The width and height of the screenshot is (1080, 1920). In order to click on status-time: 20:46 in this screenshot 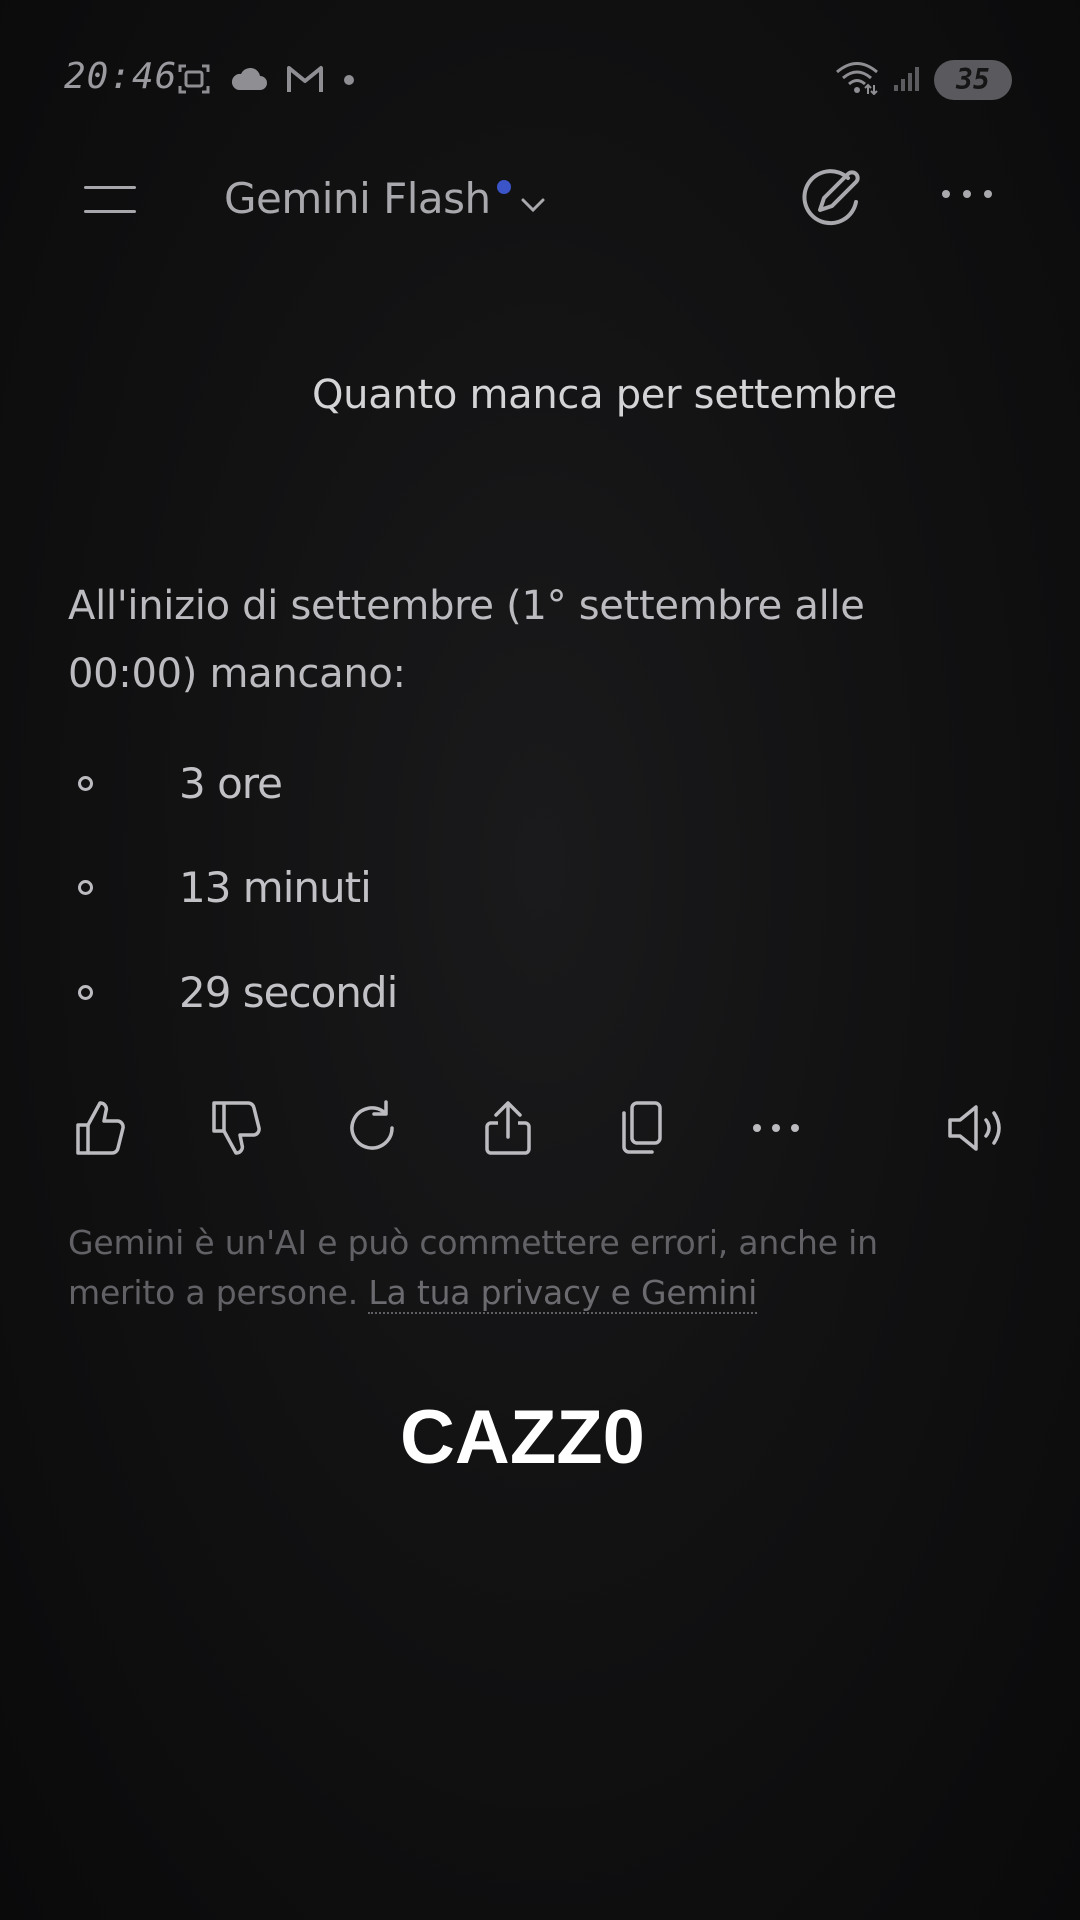, I will do `click(121, 76)`.